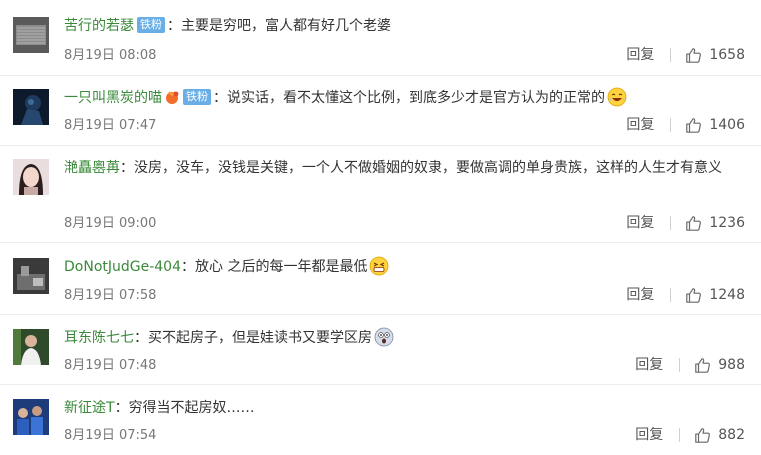  What do you see at coordinates (727, 55) in the screenshot?
I see `like-count: 1658` at bounding box center [727, 55].